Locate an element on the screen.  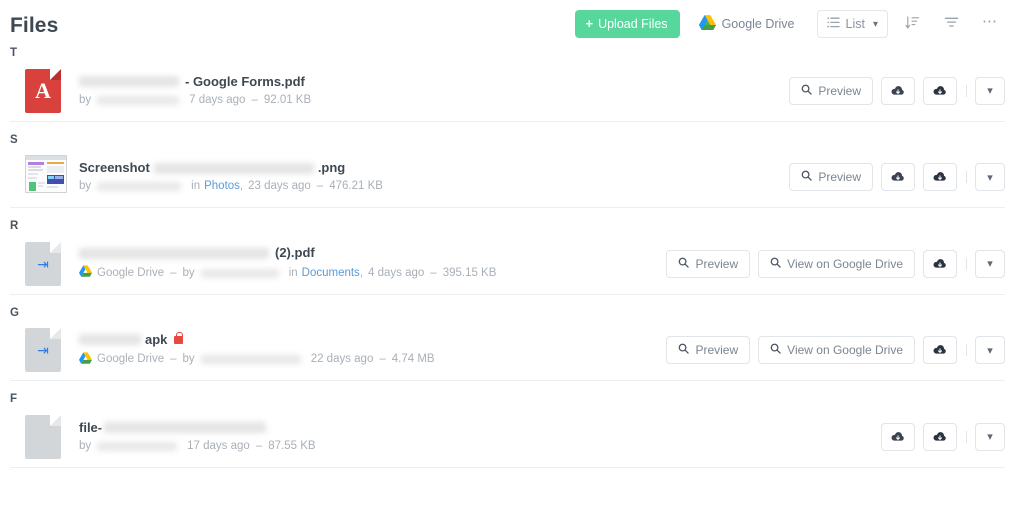
file-name: (2).pdf is located at coordinates (368, 253).